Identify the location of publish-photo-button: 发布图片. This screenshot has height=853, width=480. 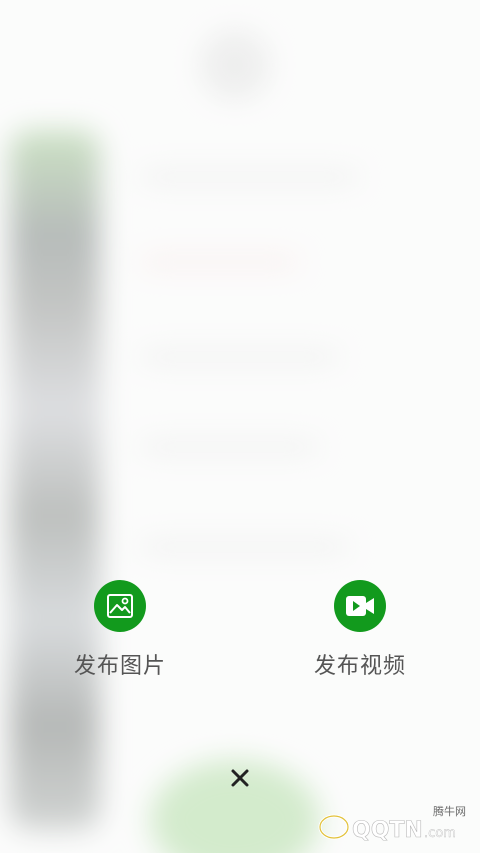
(120, 630).